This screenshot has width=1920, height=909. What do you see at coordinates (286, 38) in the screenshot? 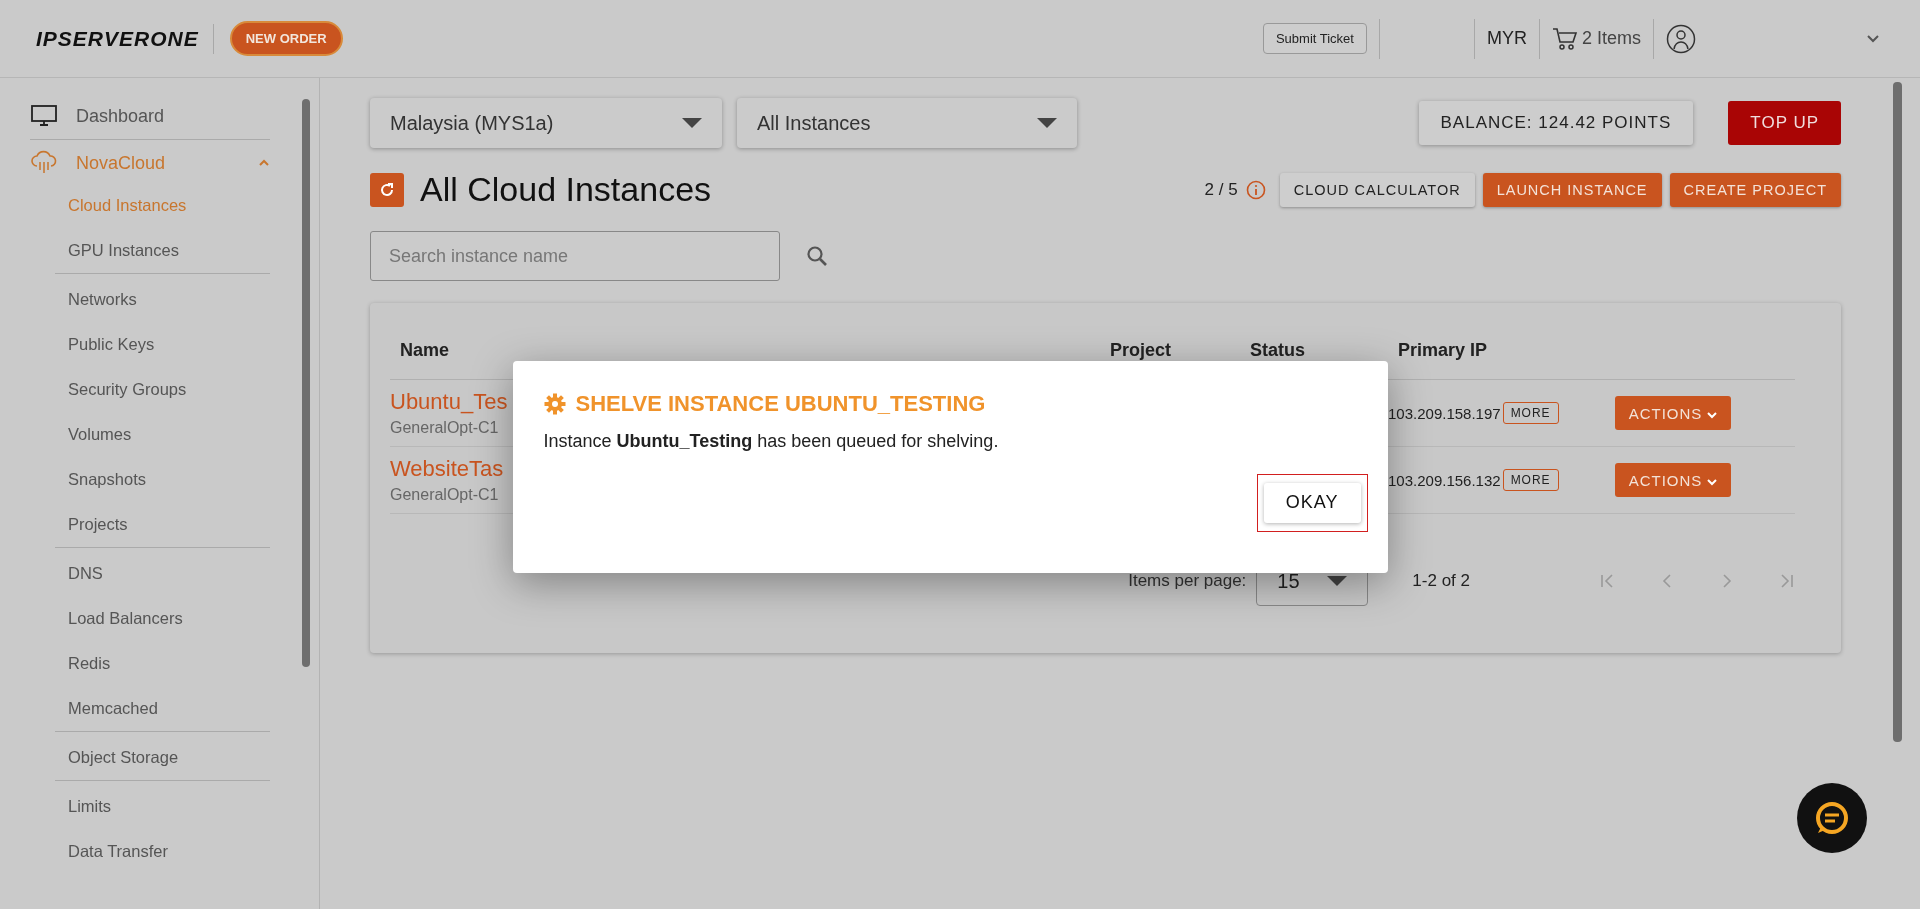
I see `new-order-button: NEW ORDER` at bounding box center [286, 38].